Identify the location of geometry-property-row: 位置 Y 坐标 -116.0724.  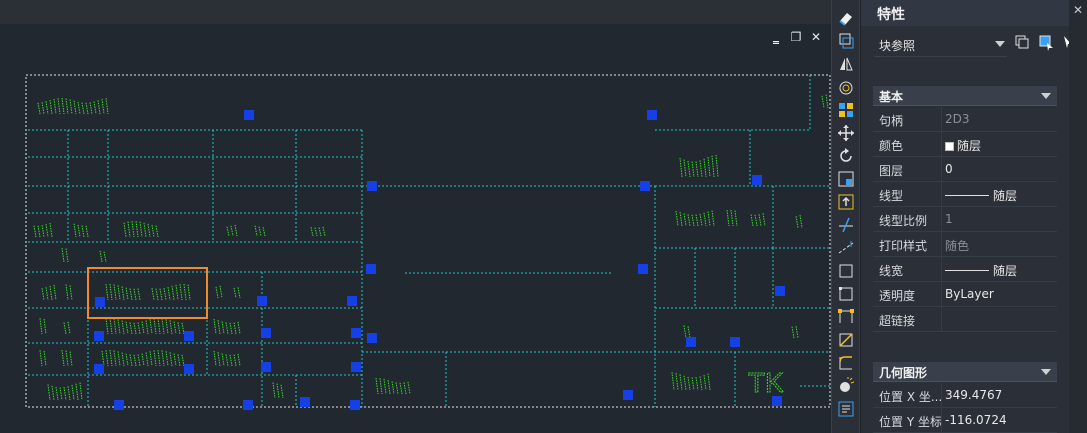
(965, 420).